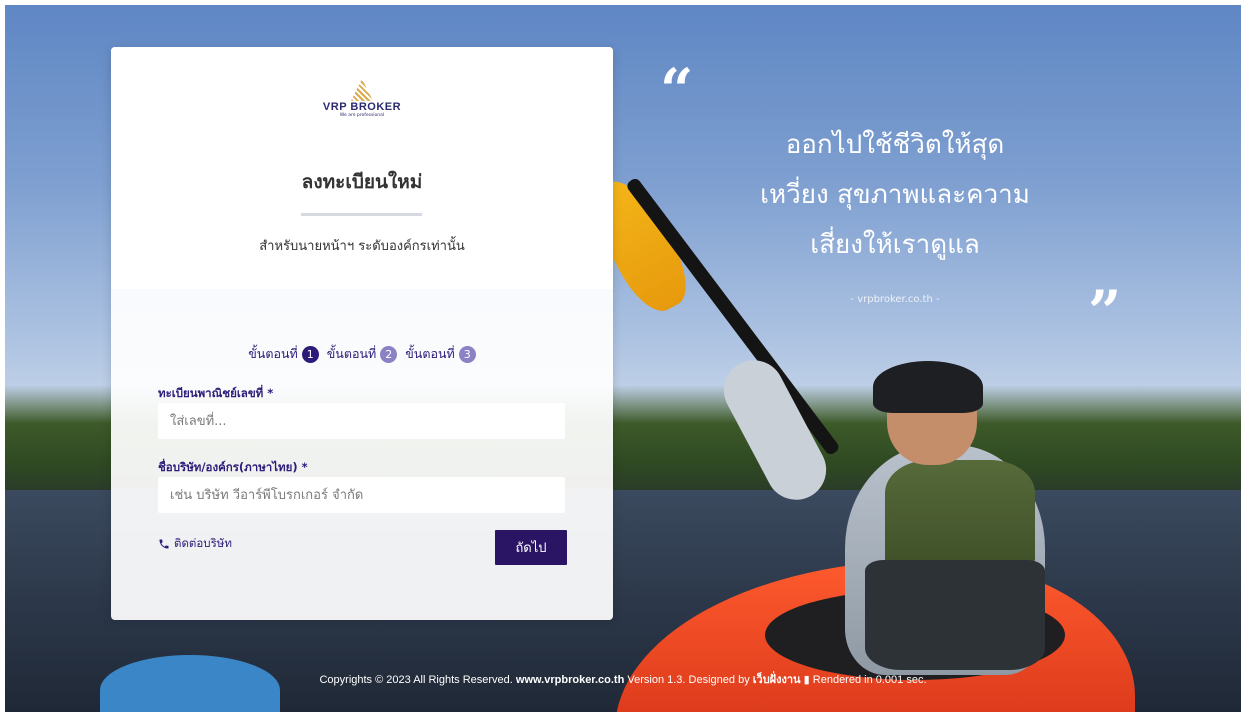 This screenshot has width=1246, height=717. What do you see at coordinates (531, 547) in the screenshot?
I see `next-button: ถัดไป` at bounding box center [531, 547].